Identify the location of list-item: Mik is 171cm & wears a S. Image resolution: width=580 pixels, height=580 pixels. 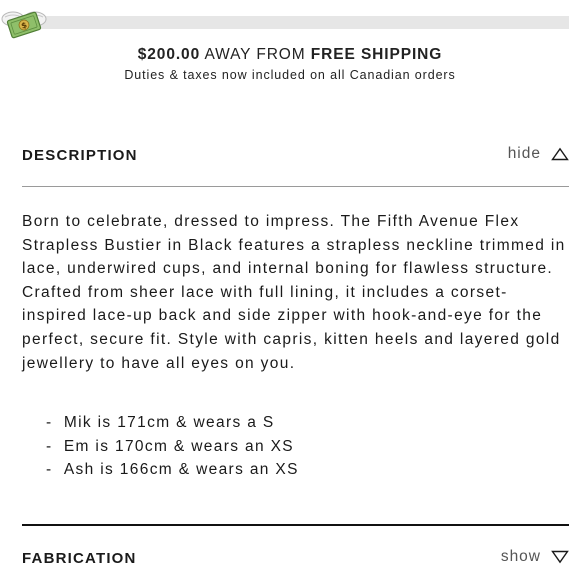
(172, 423).